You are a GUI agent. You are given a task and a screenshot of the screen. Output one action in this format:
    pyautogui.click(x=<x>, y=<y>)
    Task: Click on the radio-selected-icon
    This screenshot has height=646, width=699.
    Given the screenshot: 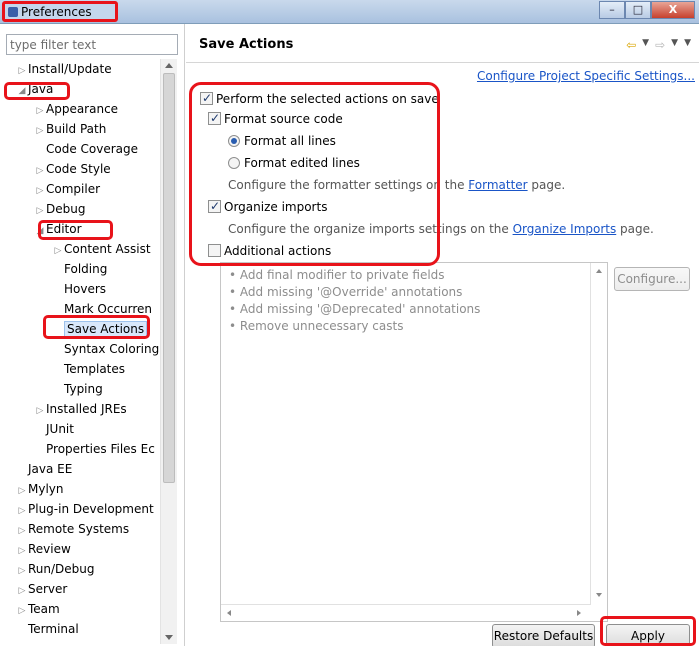 What is the action you would take?
    pyautogui.click(x=234, y=141)
    